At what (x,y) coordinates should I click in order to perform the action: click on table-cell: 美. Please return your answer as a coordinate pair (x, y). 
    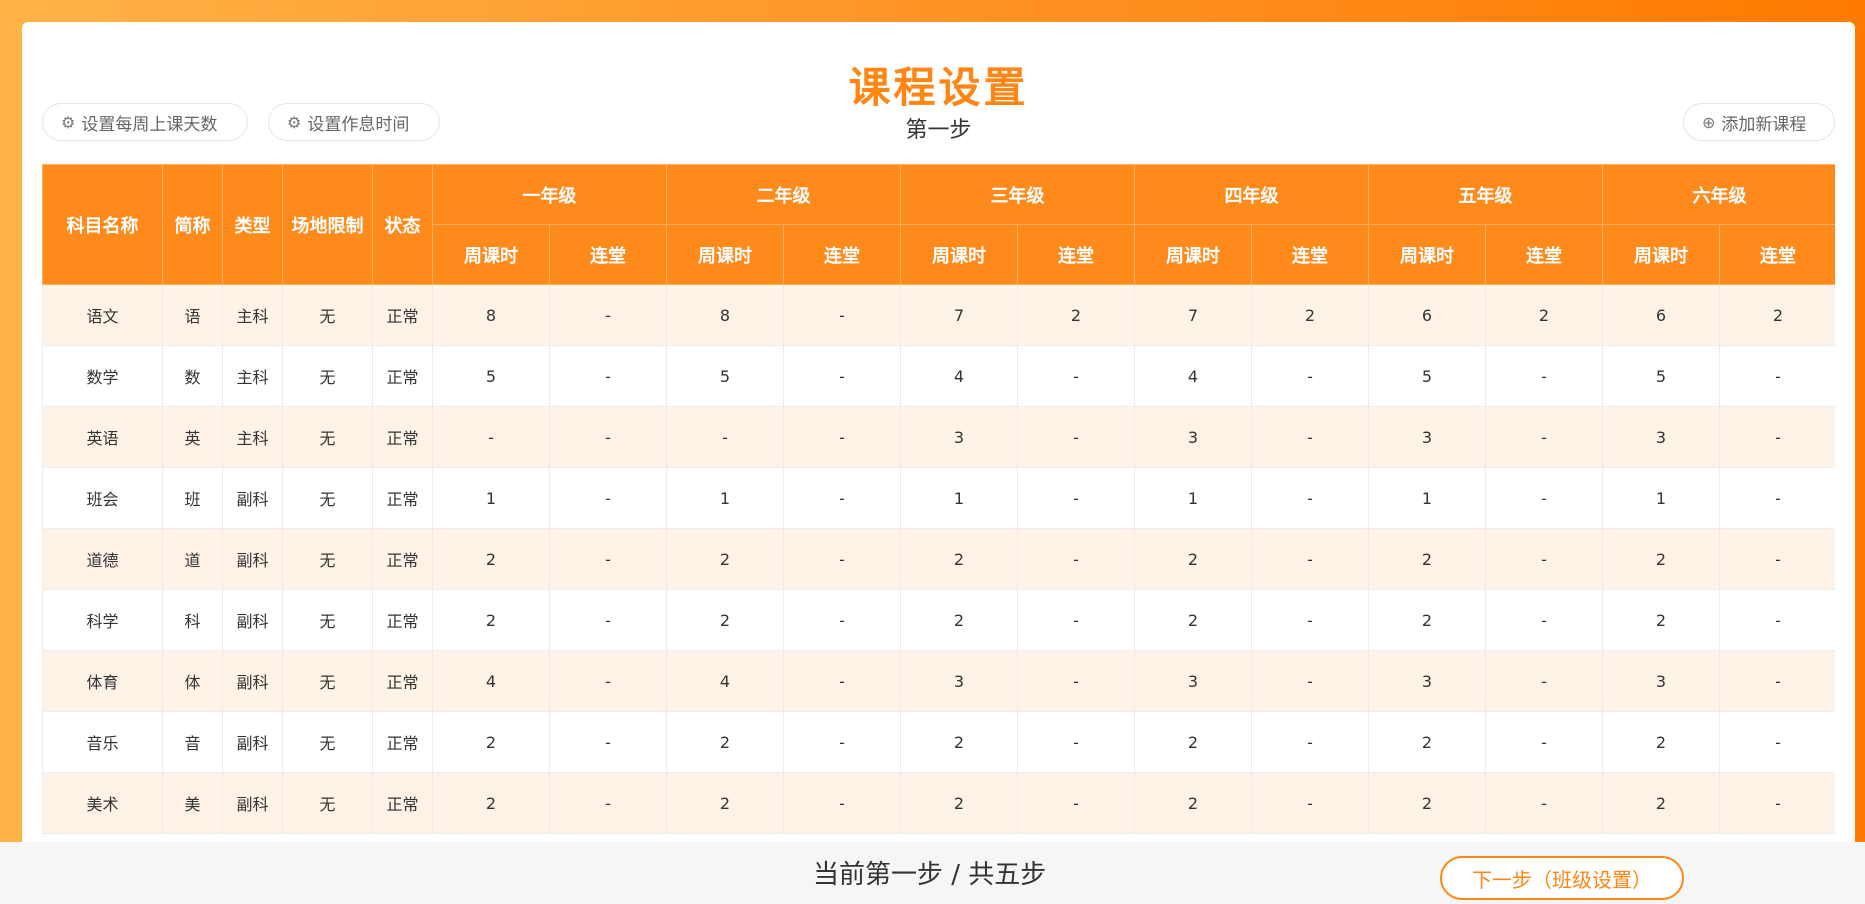
    Looking at the image, I should click on (192, 803).